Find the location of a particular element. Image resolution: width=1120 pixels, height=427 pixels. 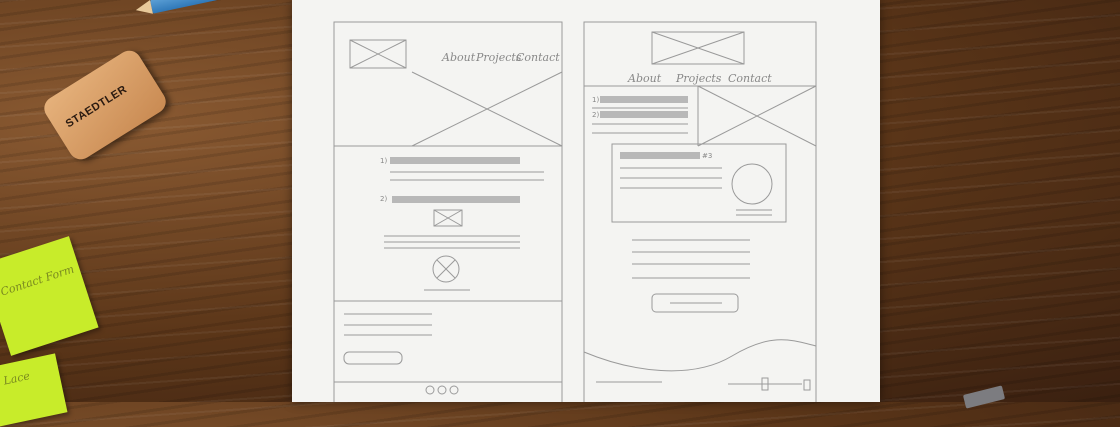

left-list-marker-2: 2) is located at coordinates (383, 199).